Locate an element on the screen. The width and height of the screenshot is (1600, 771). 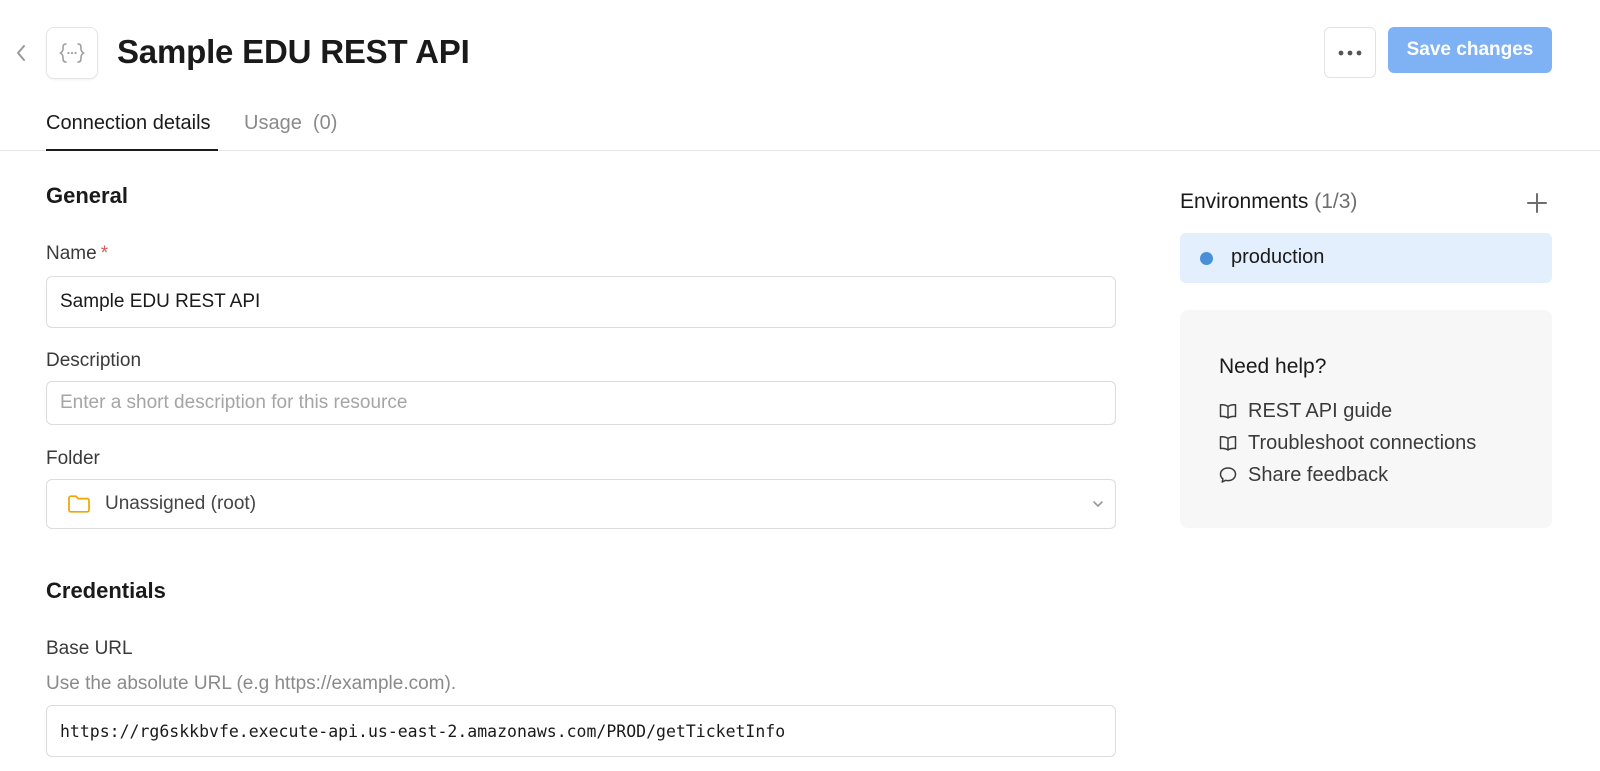
message-bubble-icon is located at coordinates (1228, 475).